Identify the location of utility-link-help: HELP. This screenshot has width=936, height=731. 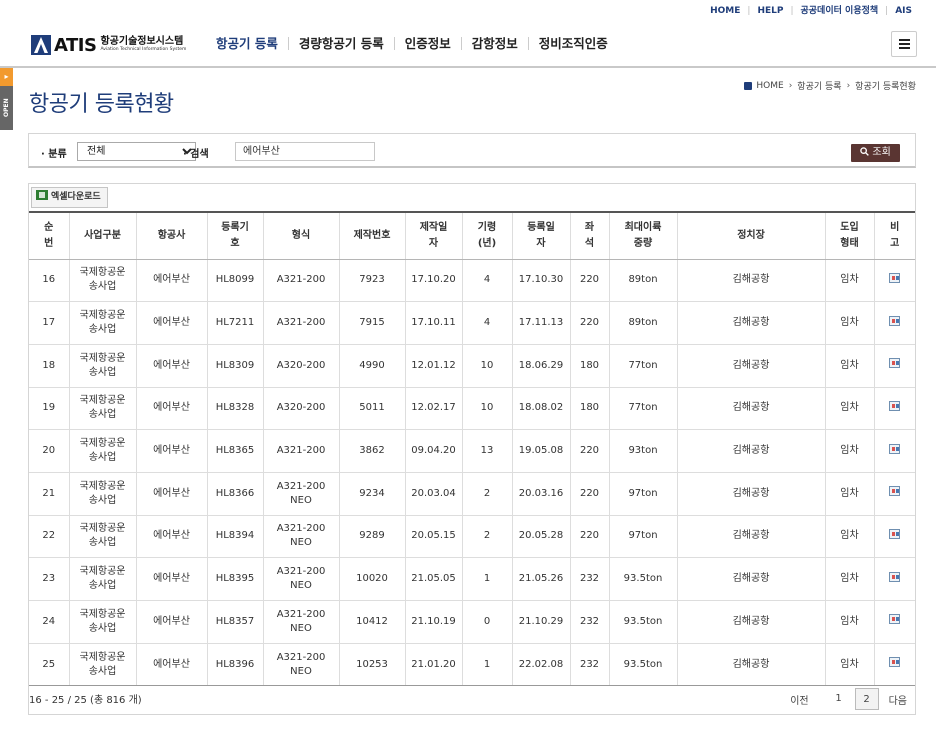
(770, 11).